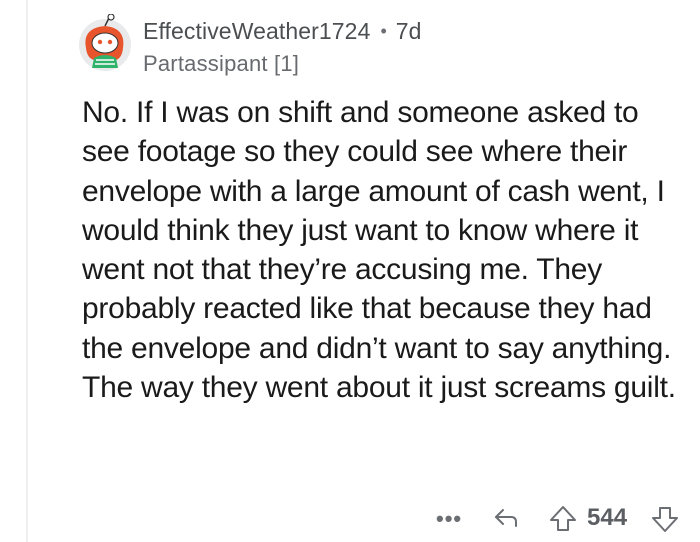 Image resolution: width=700 pixels, height=542 pixels. What do you see at coordinates (607, 517) in the screenshot?
I see `vote-score: 544` at bounding box center [607, 517].